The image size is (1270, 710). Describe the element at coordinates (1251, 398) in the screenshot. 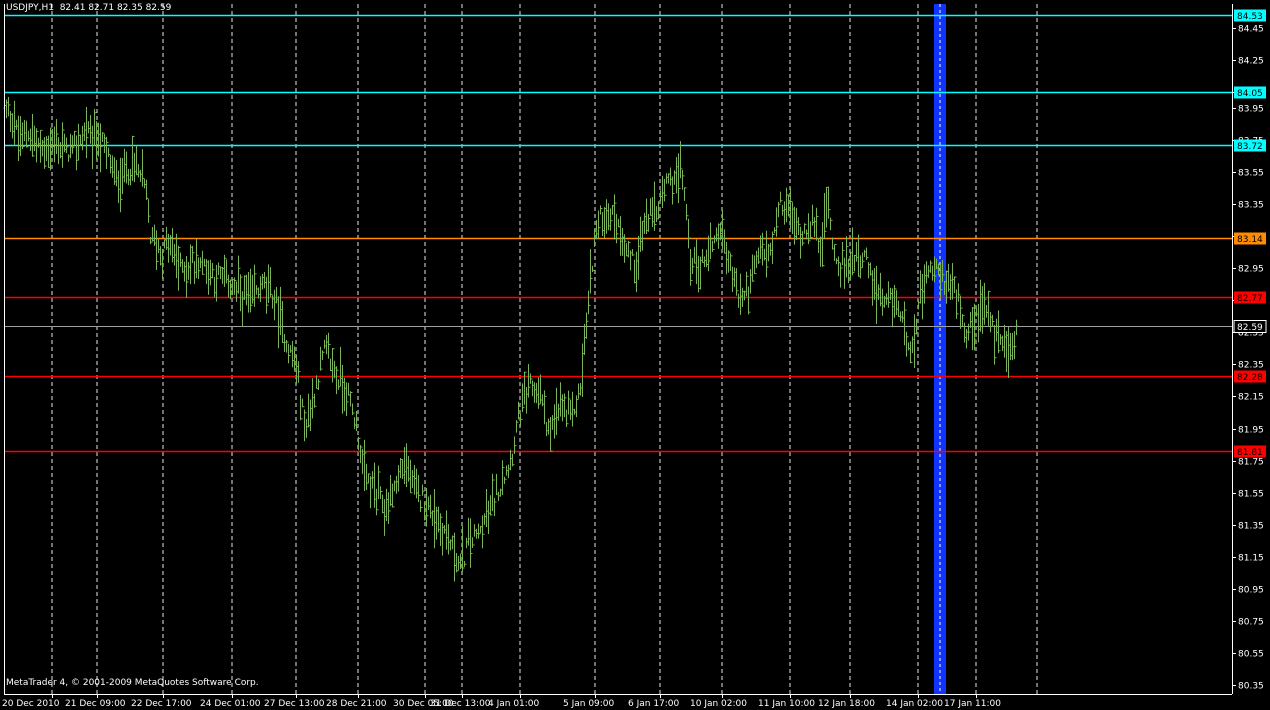

I see `y-tick-label: 82.15` at that location.